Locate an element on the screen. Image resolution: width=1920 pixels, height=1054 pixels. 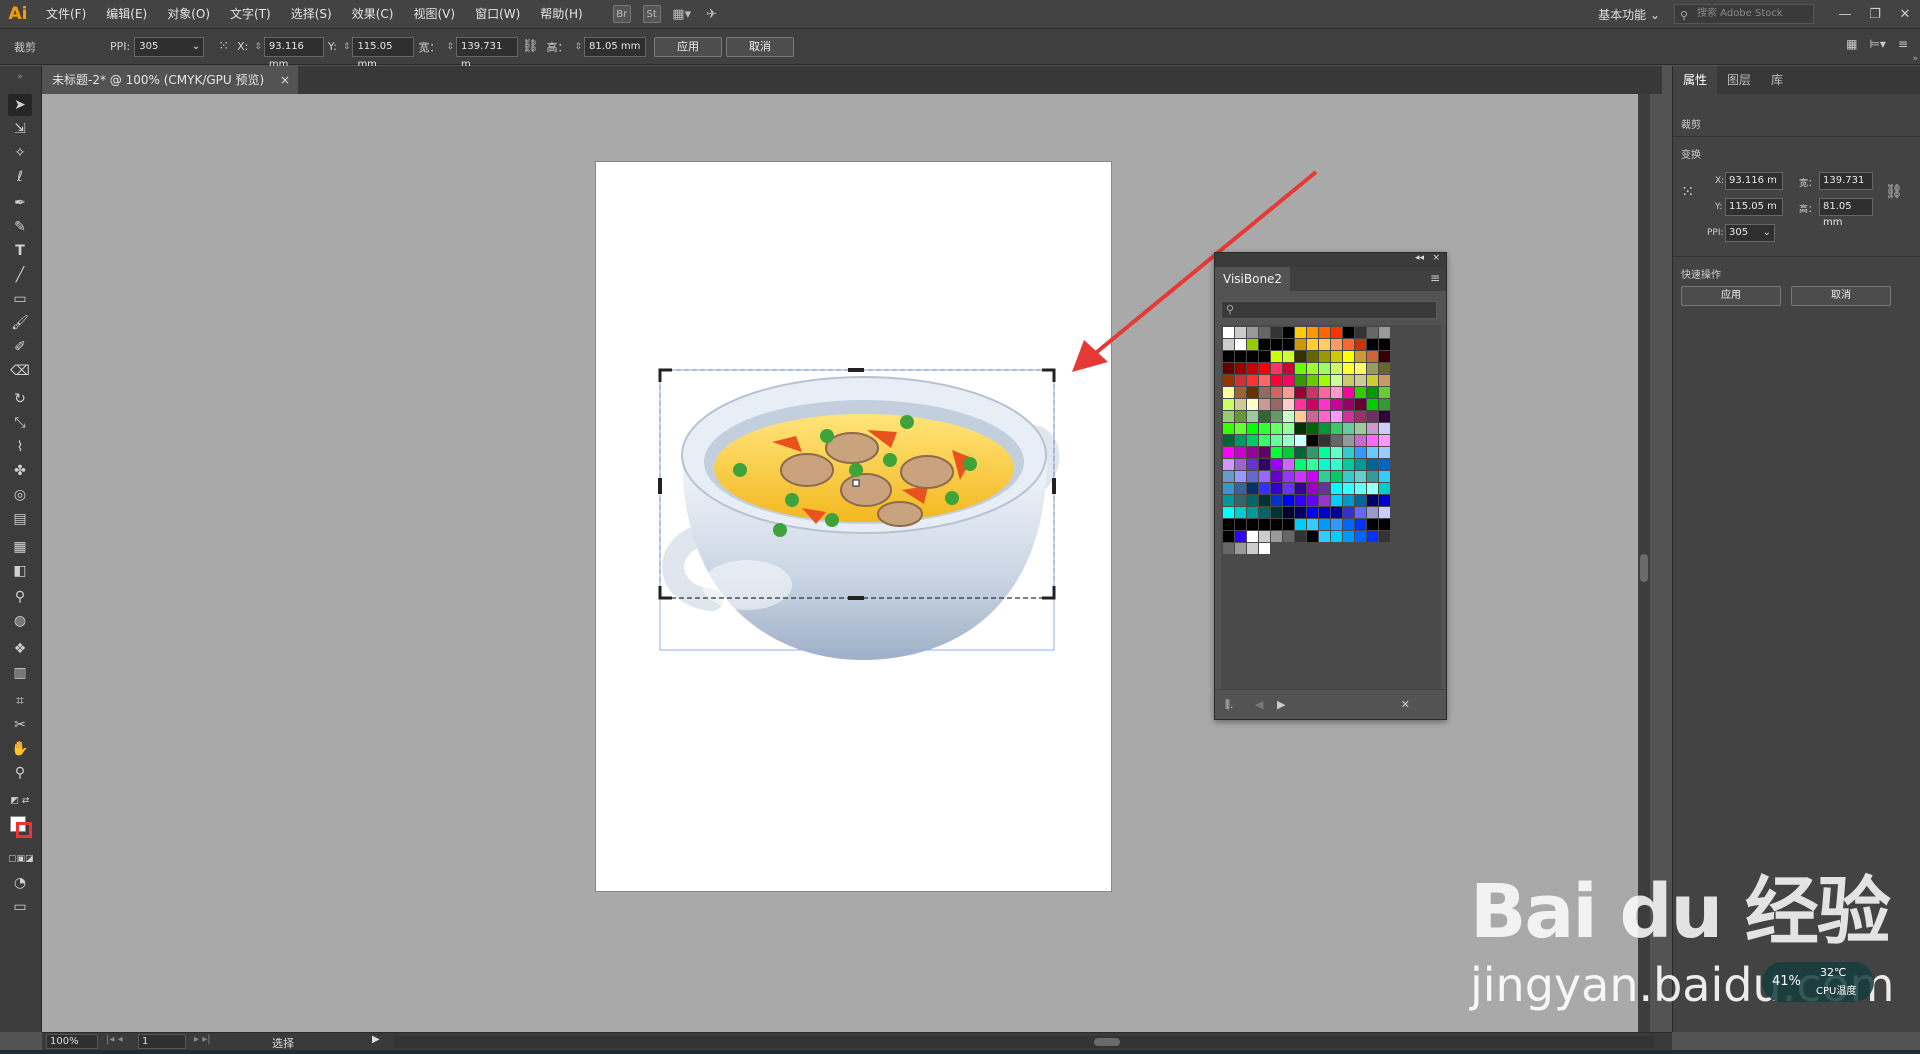
pen-tool-icon: ✒ is located at coordinates (20, 203).